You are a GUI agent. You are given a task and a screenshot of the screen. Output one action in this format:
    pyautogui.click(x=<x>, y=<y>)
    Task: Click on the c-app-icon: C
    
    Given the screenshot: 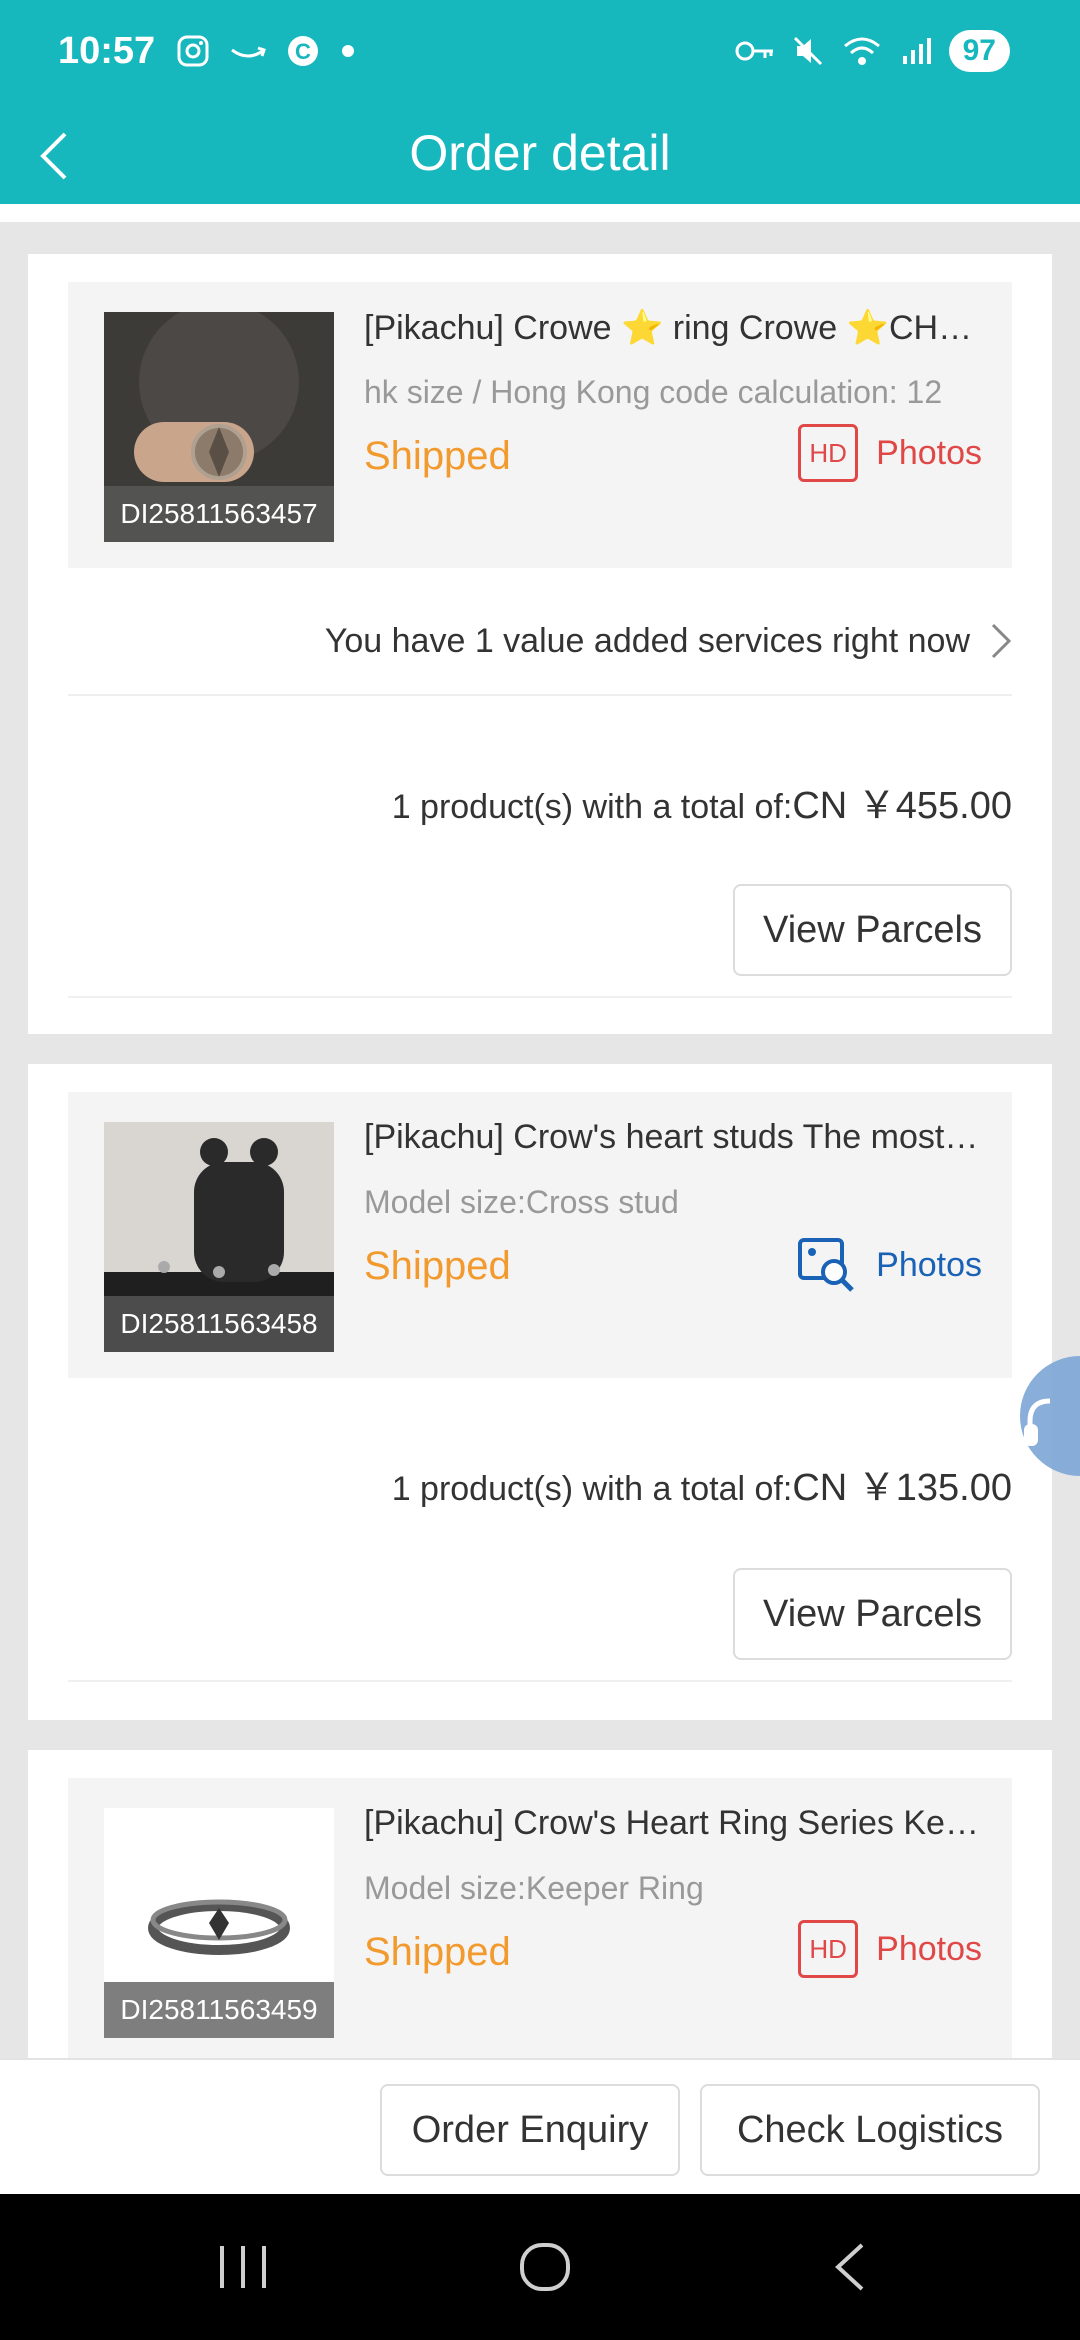 What is the action you would take?
    pyautogui.click(x=303, y=51)
    